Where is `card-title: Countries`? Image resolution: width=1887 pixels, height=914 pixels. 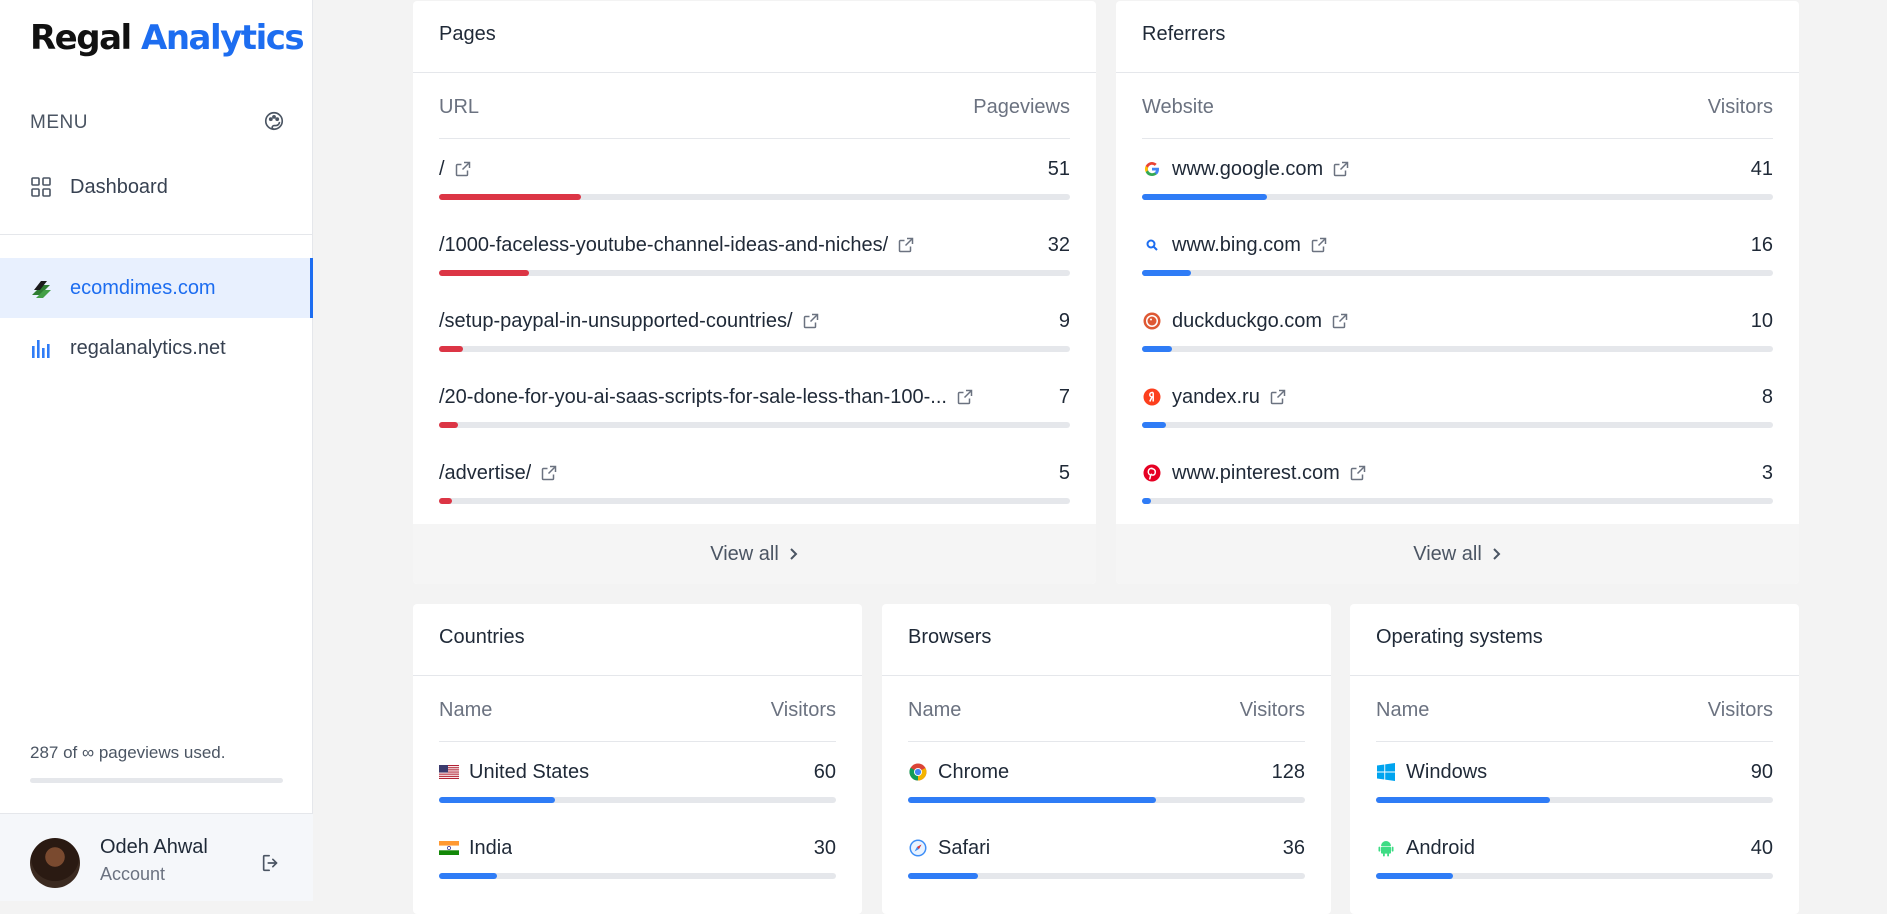 card-title: Countries is located at coordinates (482, 637).